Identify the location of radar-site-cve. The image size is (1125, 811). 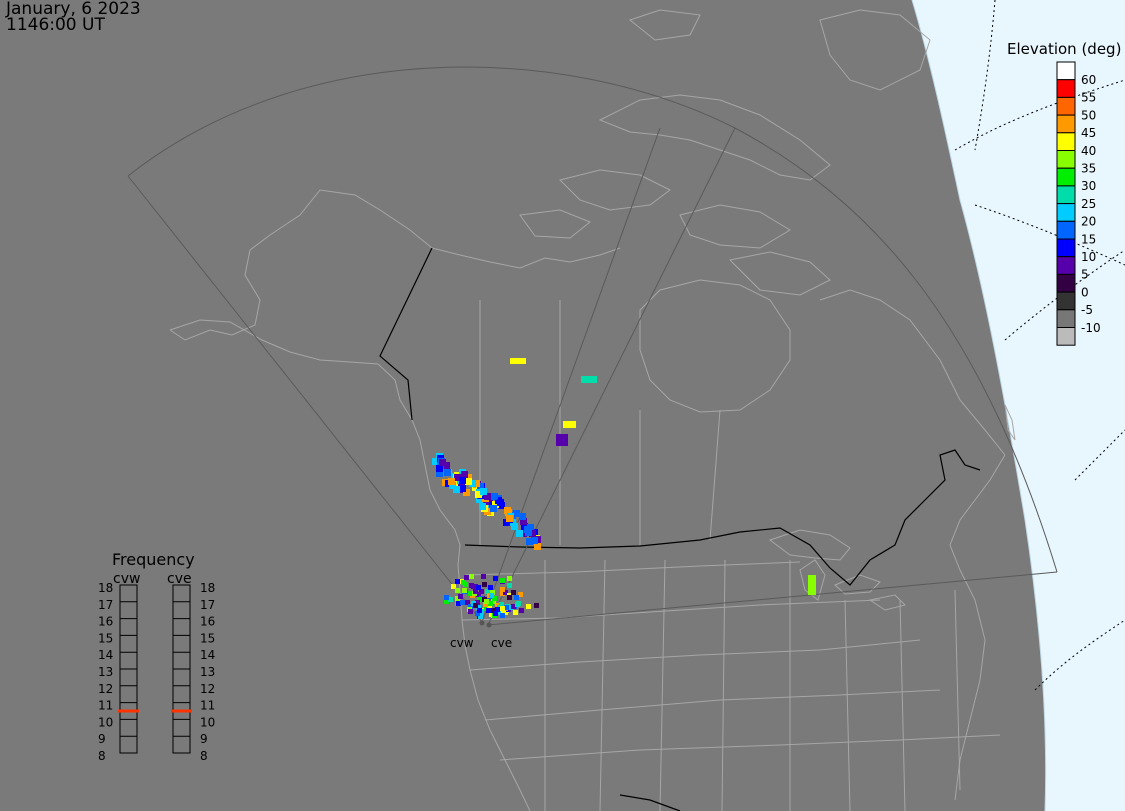
(489, 625).